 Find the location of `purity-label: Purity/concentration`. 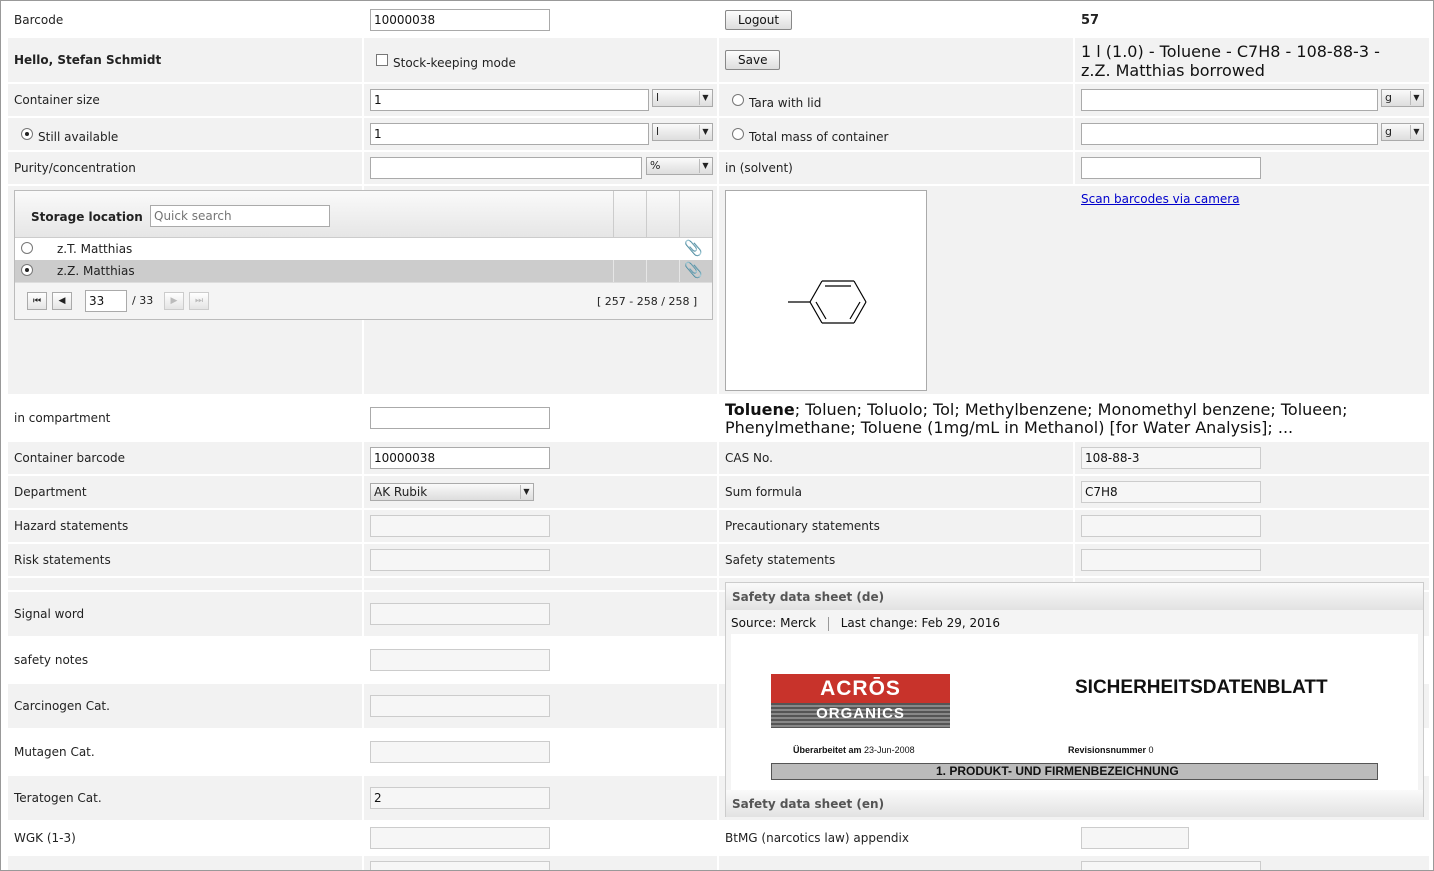

purity-label: Purity/concentration is located at coordinates (75, 168).